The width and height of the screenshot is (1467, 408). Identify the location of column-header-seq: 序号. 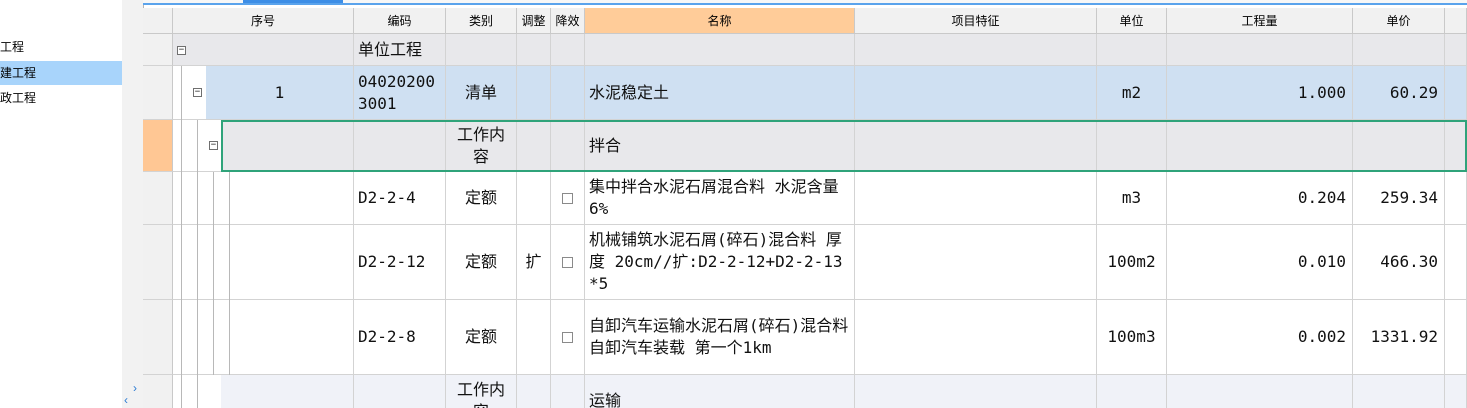
(263, 21).